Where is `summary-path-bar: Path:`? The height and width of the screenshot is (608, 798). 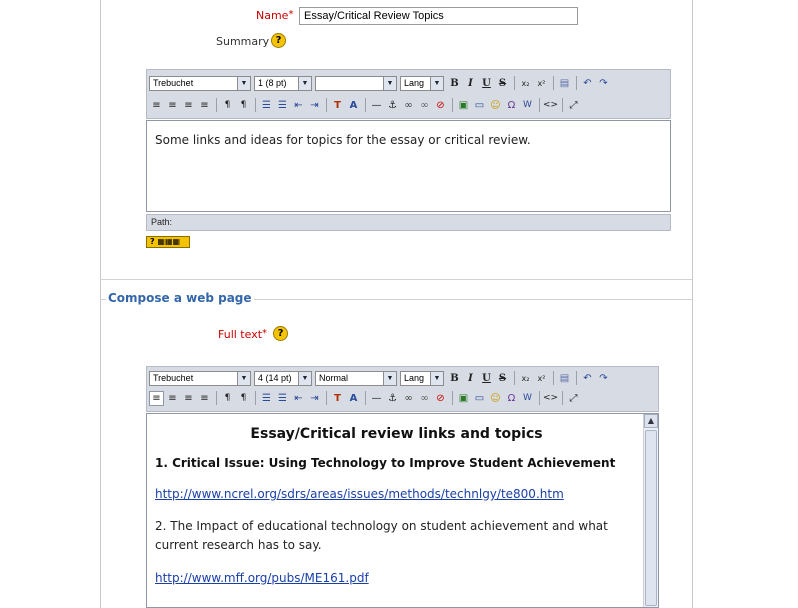
summary-path-bar: Path: is located at coordinates (408, 222).